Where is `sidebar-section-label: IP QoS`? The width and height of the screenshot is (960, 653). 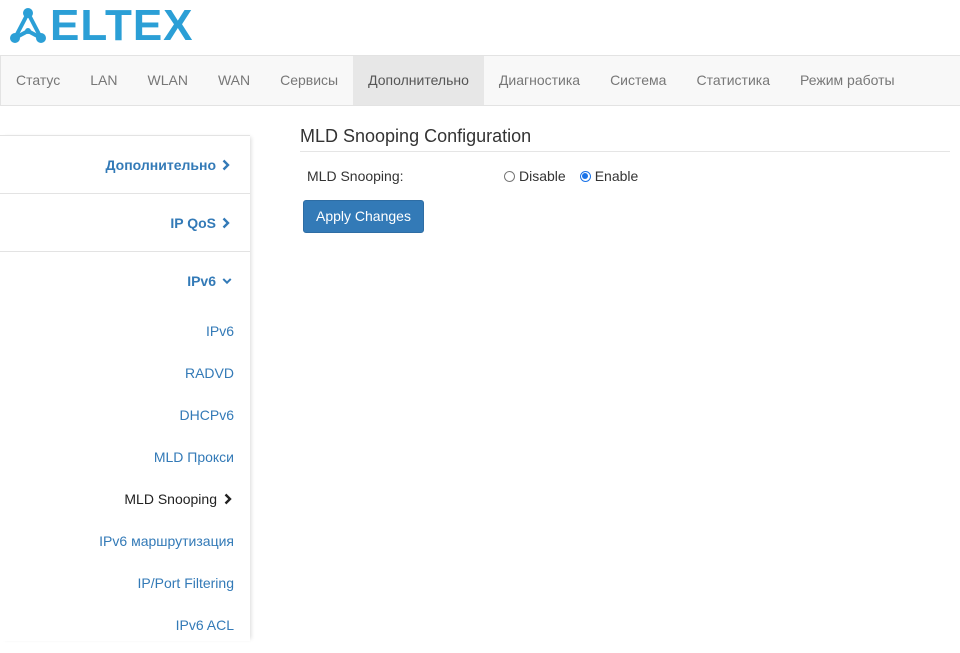
sidebar-section-label: IP QoS is located at coordinates (193, 222).